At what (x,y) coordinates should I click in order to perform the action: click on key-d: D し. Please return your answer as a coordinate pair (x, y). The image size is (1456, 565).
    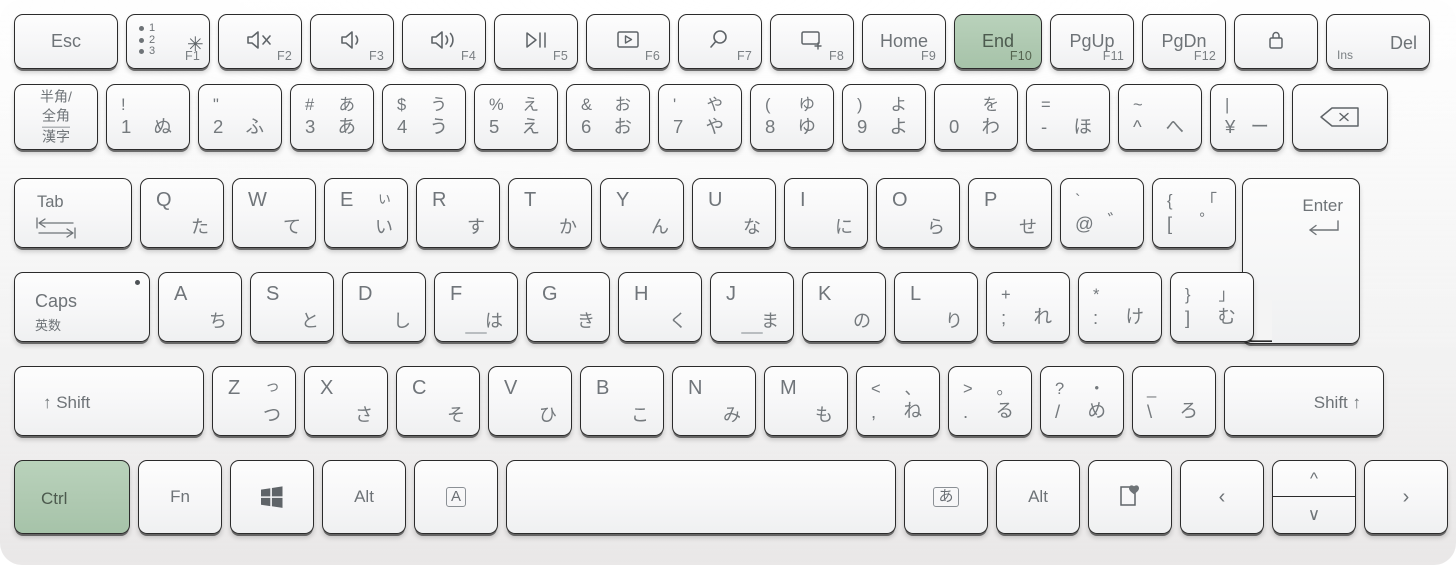
    Looking at the image, I should click on (384, 307).